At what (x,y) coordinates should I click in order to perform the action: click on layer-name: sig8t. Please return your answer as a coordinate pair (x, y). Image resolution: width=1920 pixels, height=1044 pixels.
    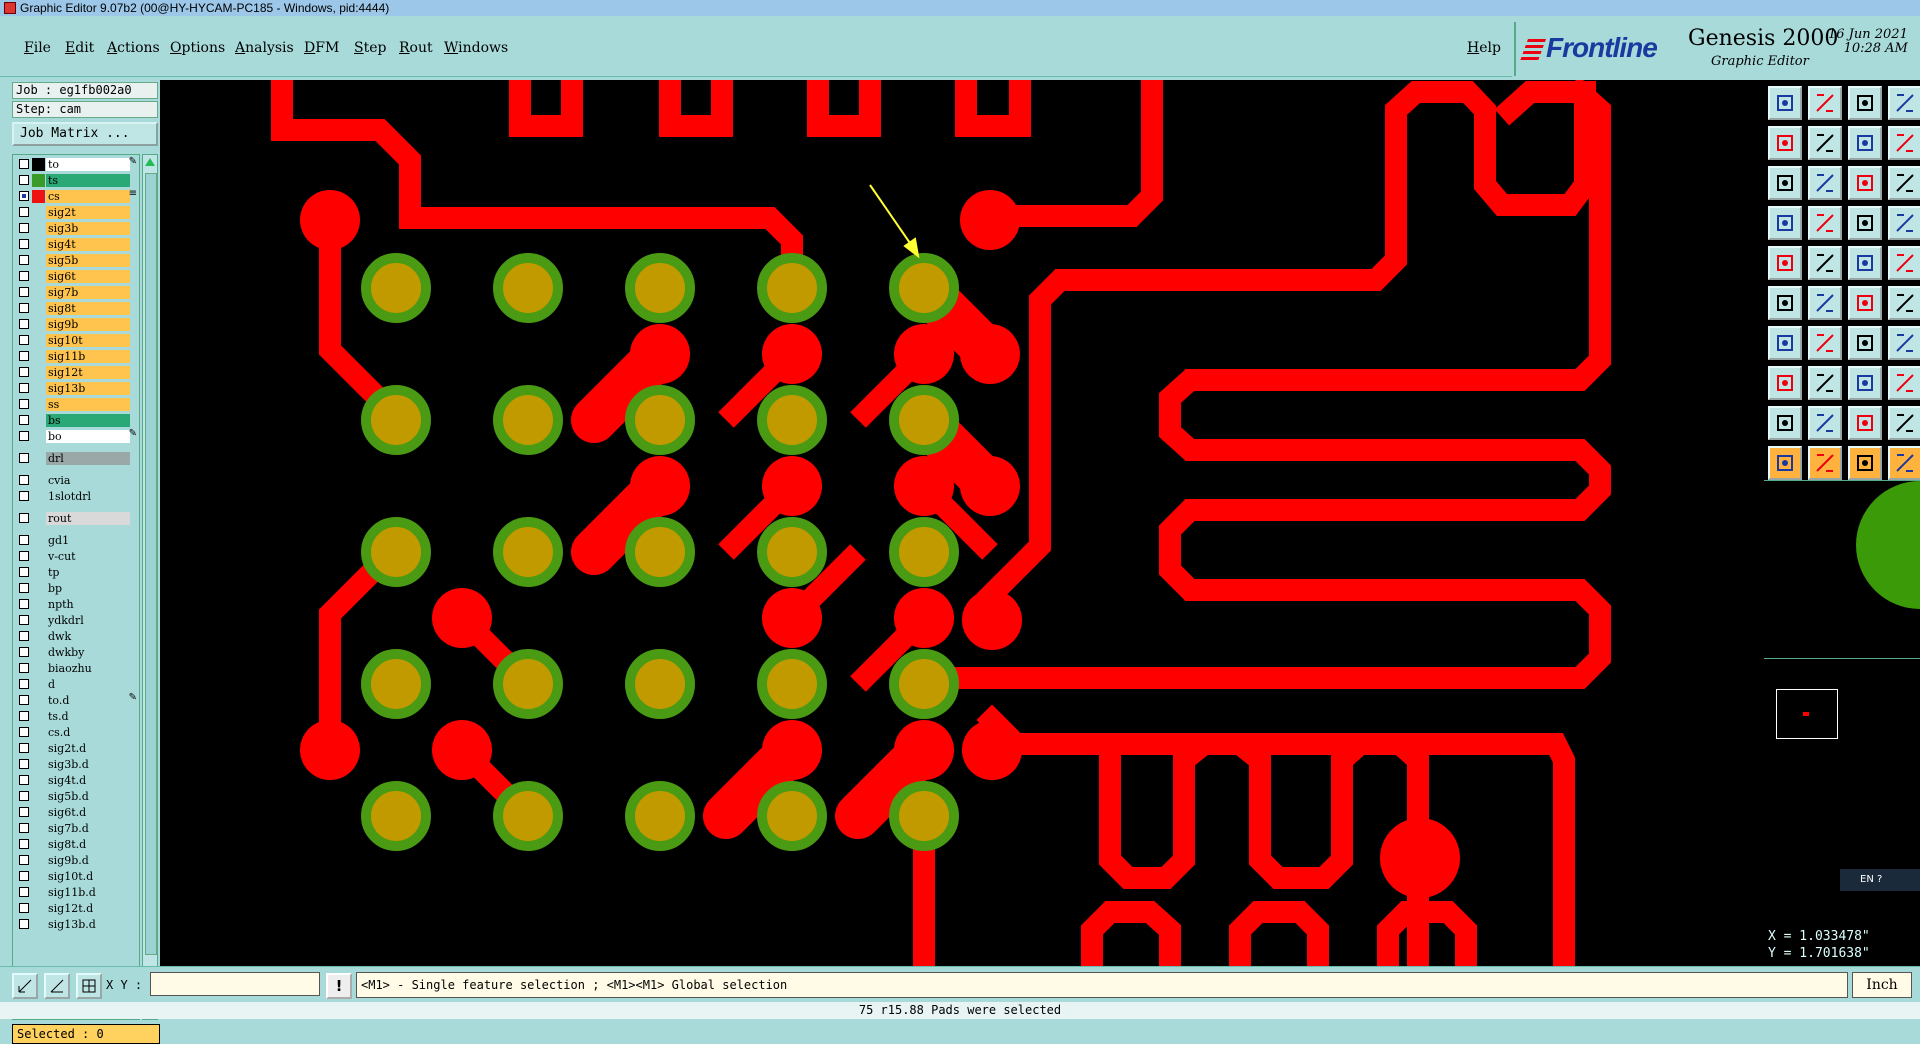
    Looking at the image, I should click on (88, 308).